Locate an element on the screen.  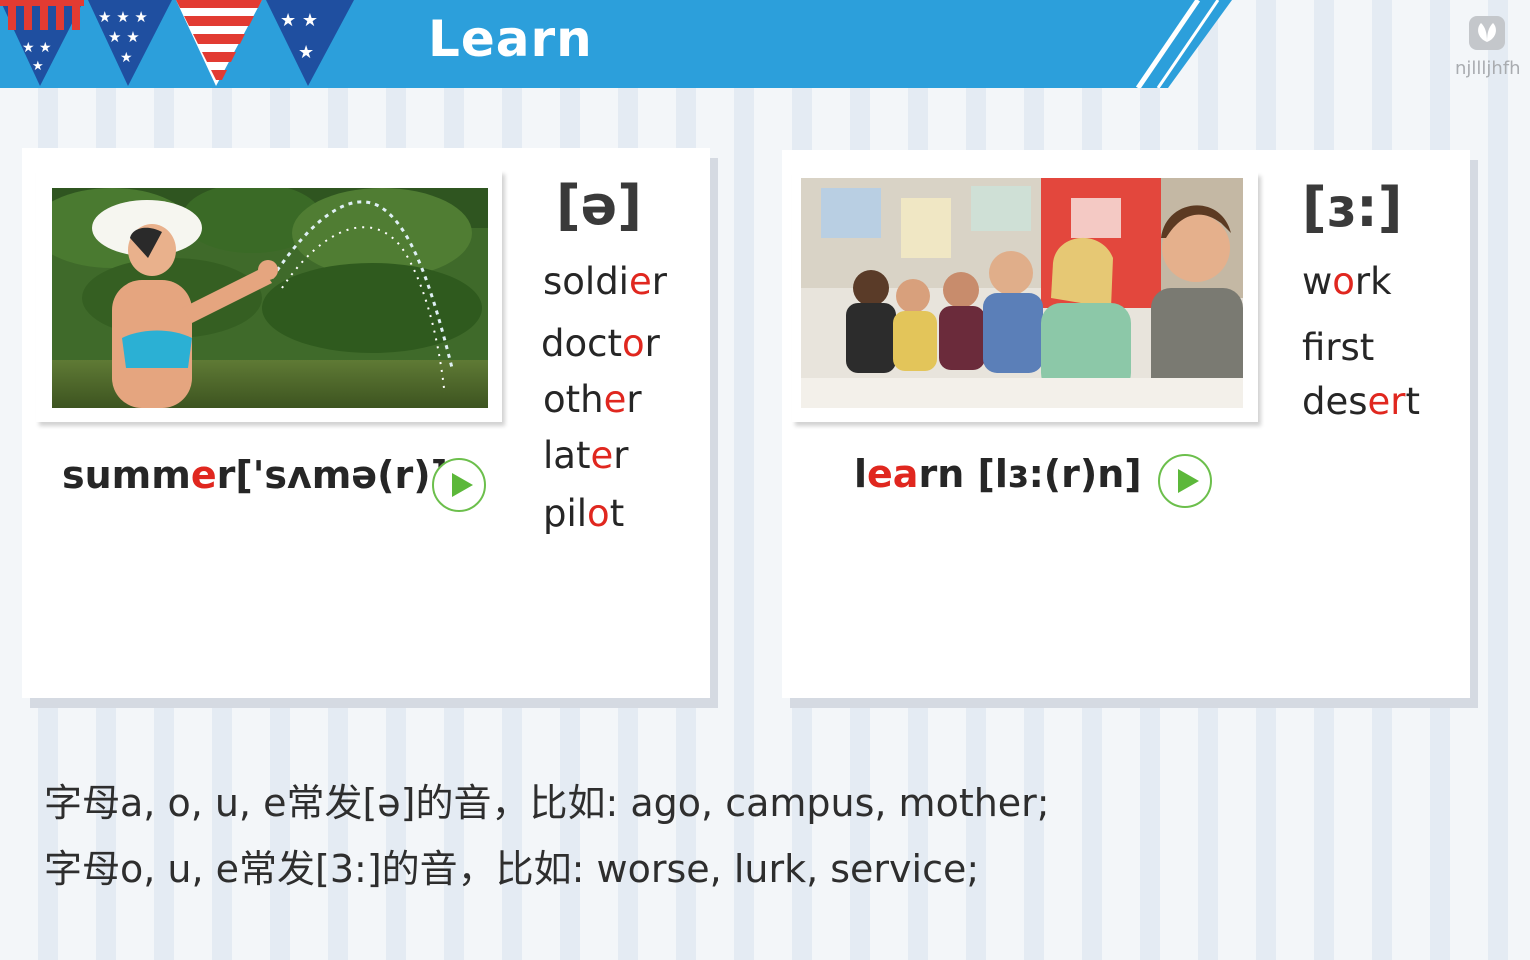
logo: njllljhfh is located at coordinates (1488, 46).